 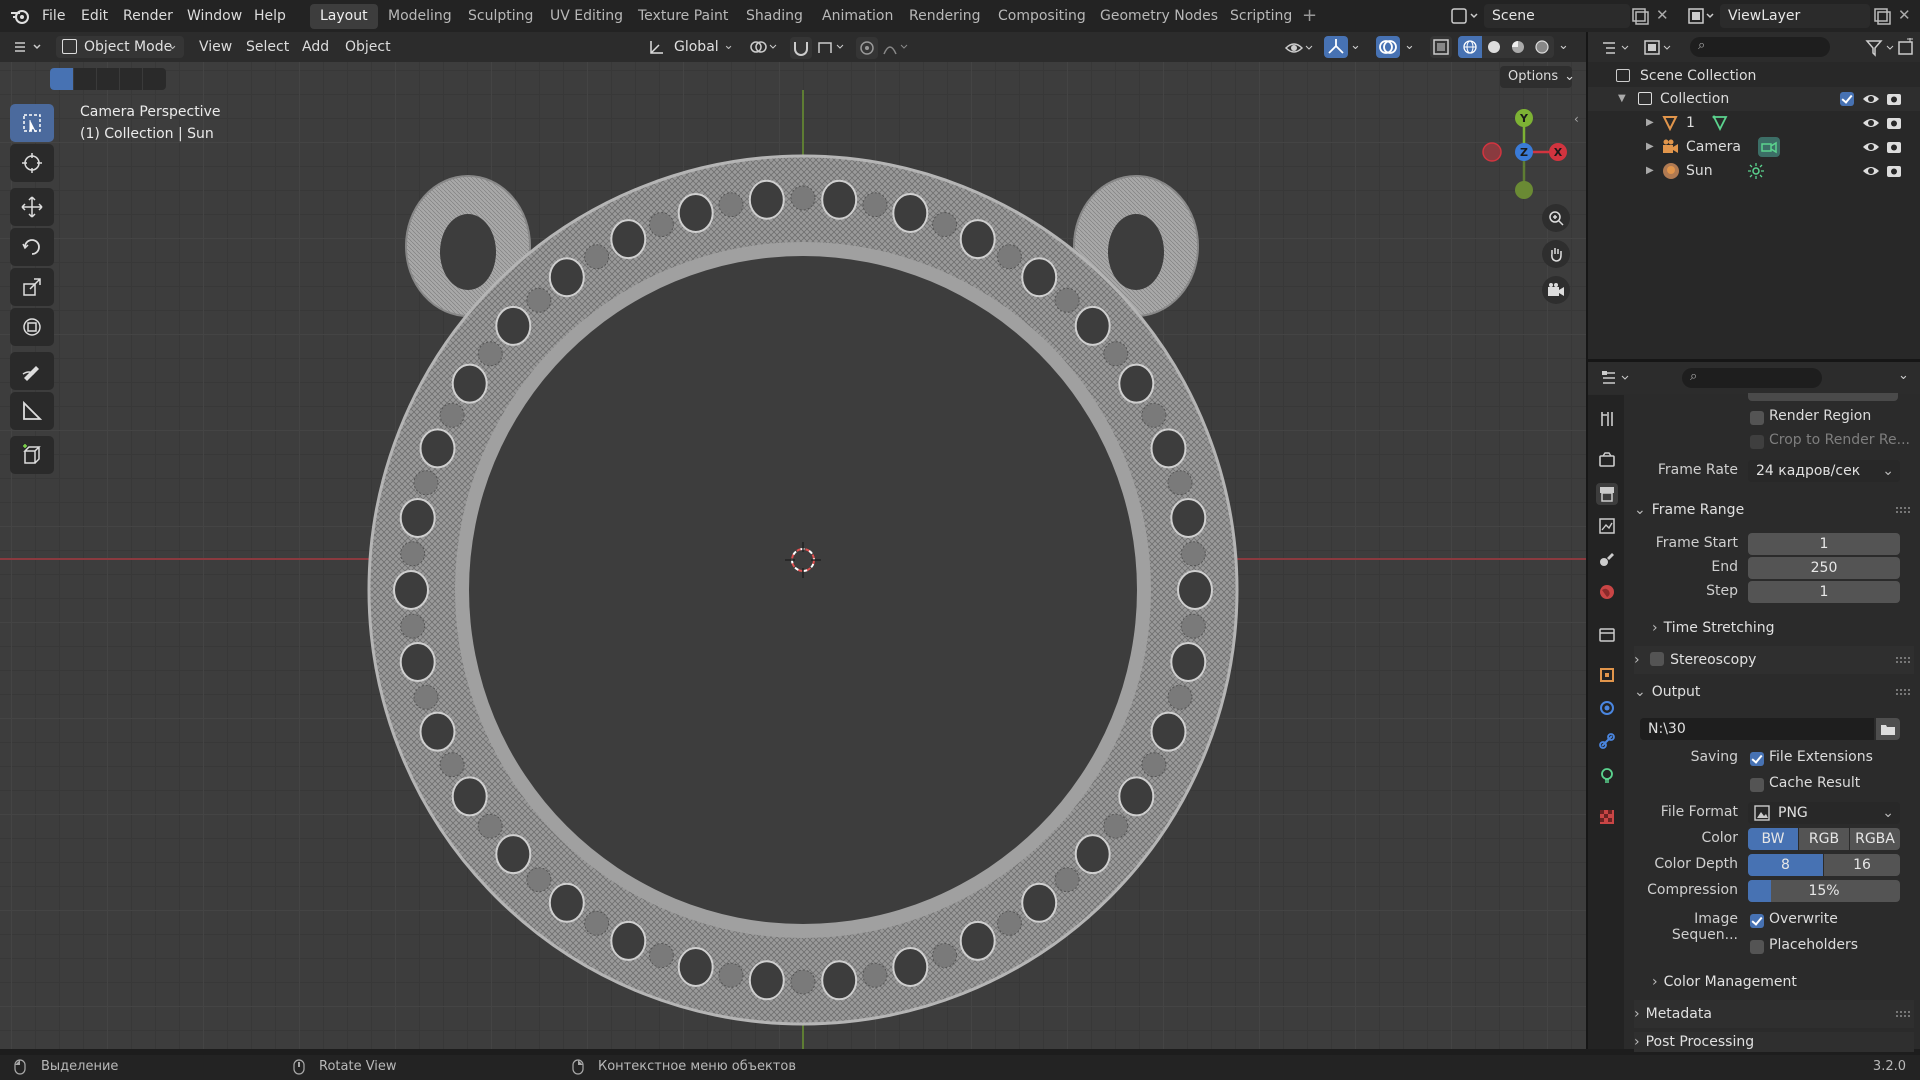 I want to click on cache-result-checkbox, so click(x=1757, y=785).